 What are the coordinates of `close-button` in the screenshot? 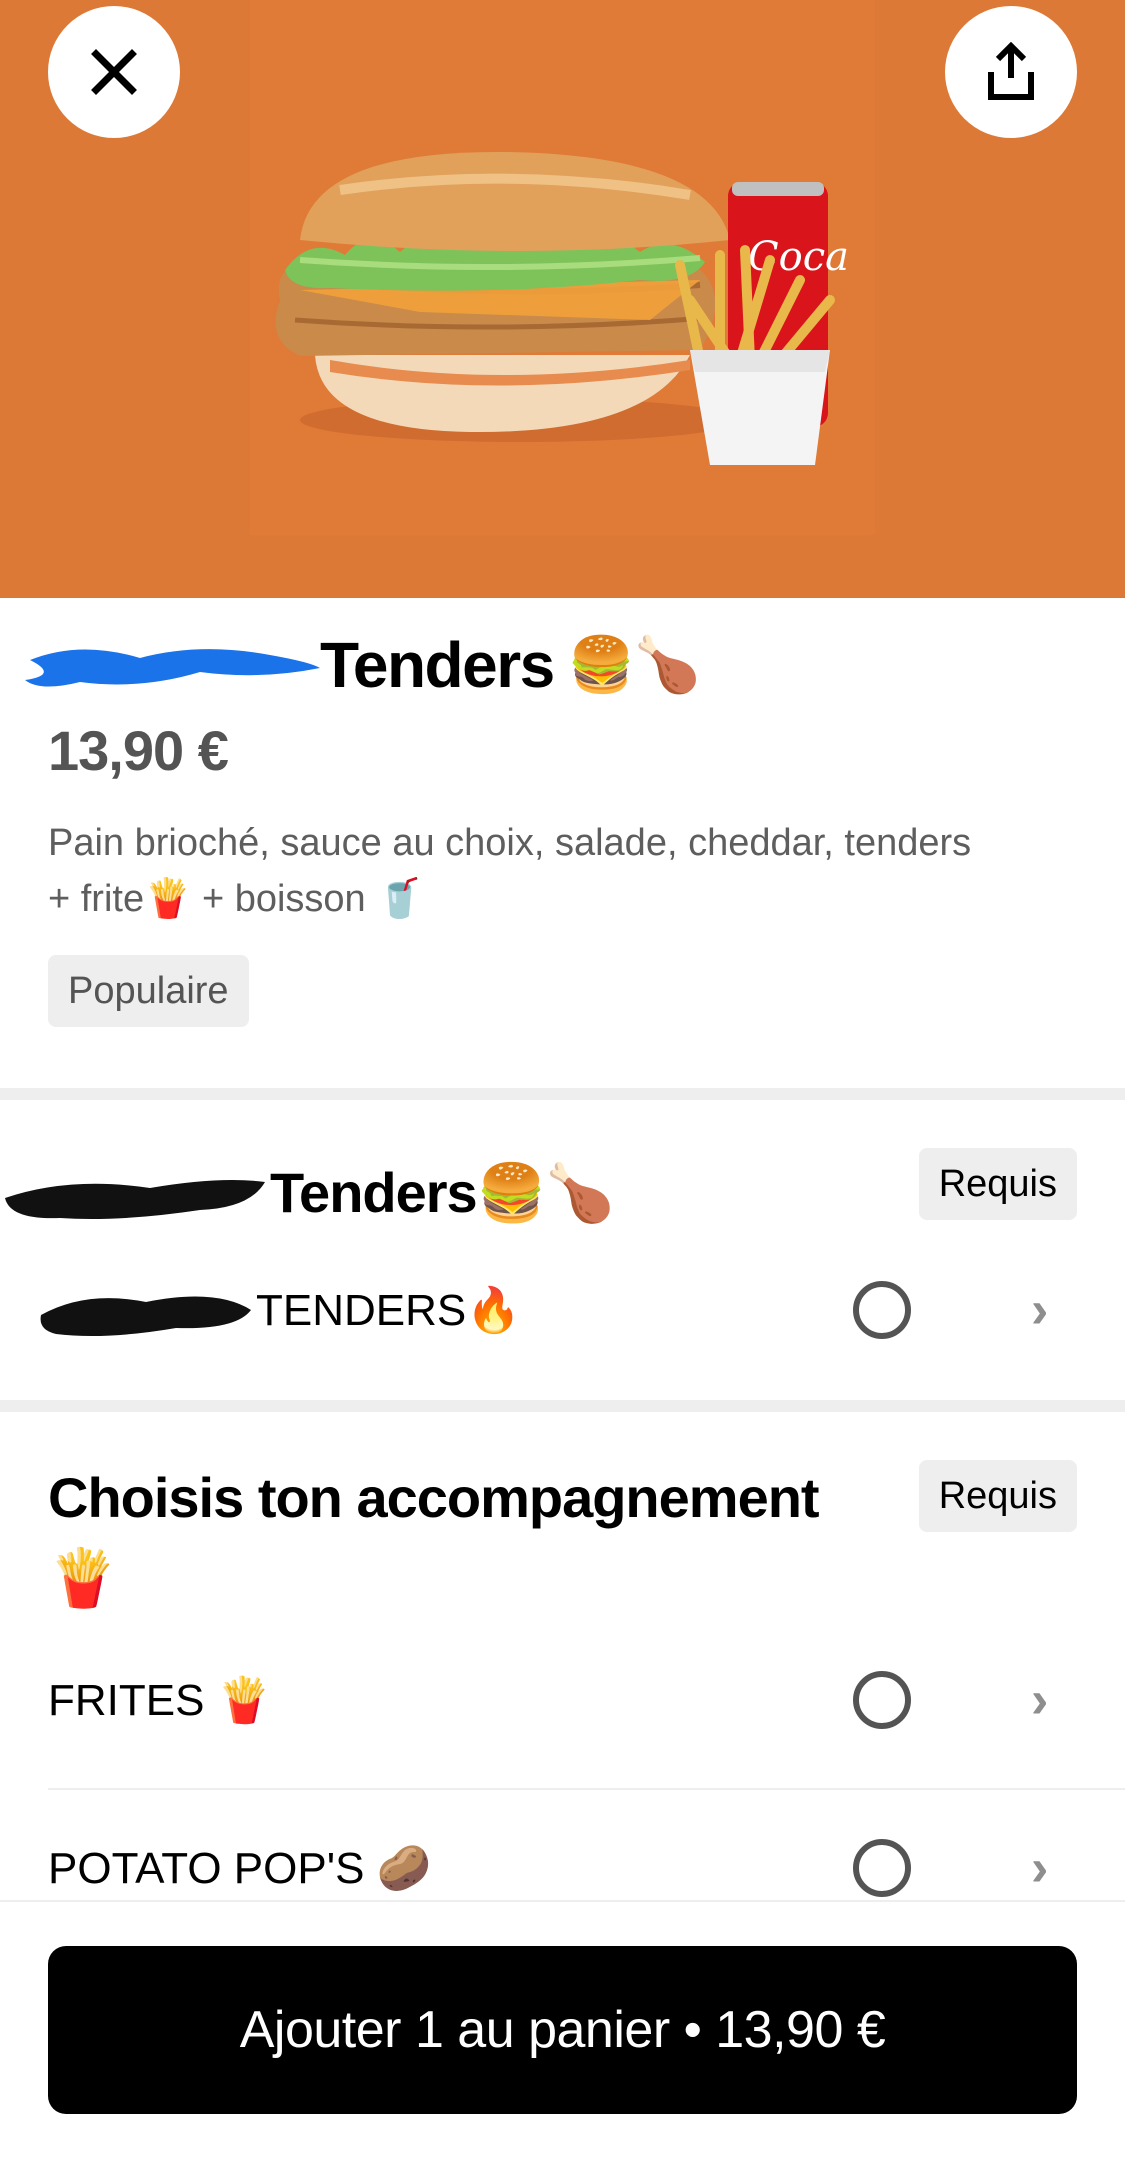 It's located at (114, 72).